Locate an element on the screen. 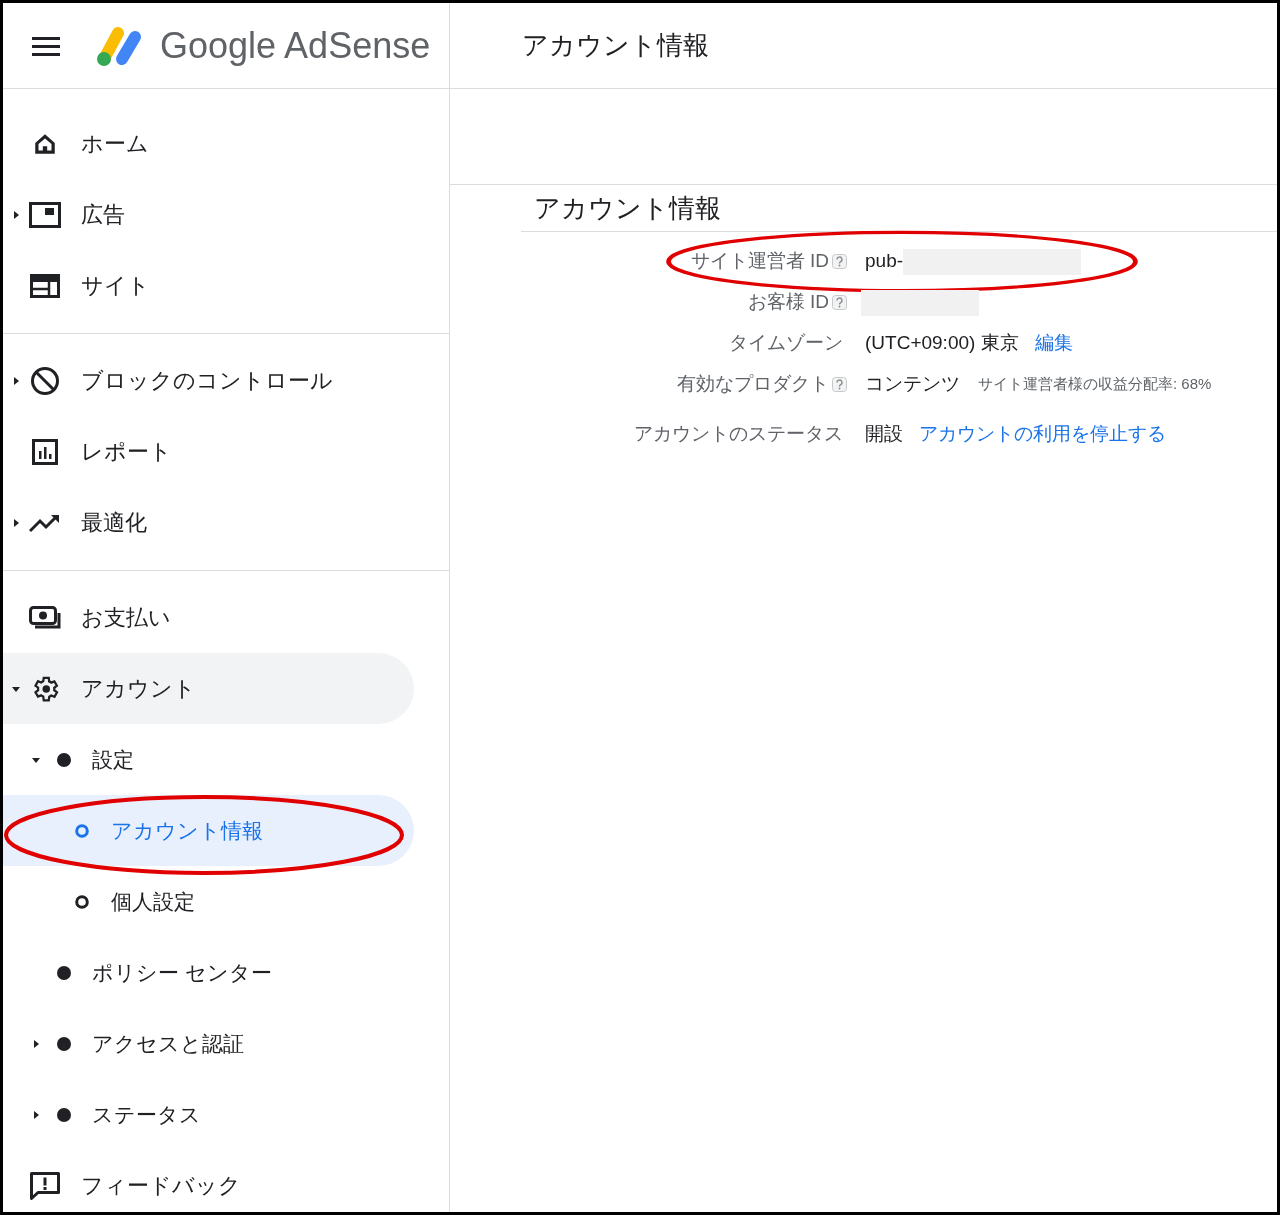 This screenshot has height=1215, width=1280. menu-icon is located at coordinates (46, 45).